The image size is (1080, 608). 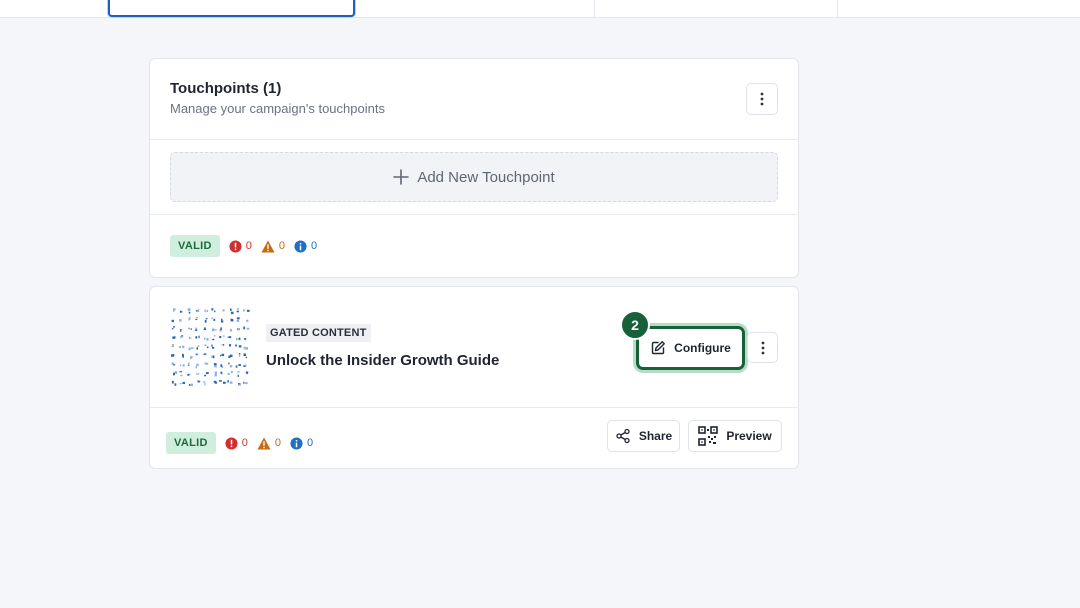 What do you see at coordinates (383, 360) in the screenshot?
I see `touchpoint-title: Unlock the Insider Growth Guide` at bounding box center [383, 360].